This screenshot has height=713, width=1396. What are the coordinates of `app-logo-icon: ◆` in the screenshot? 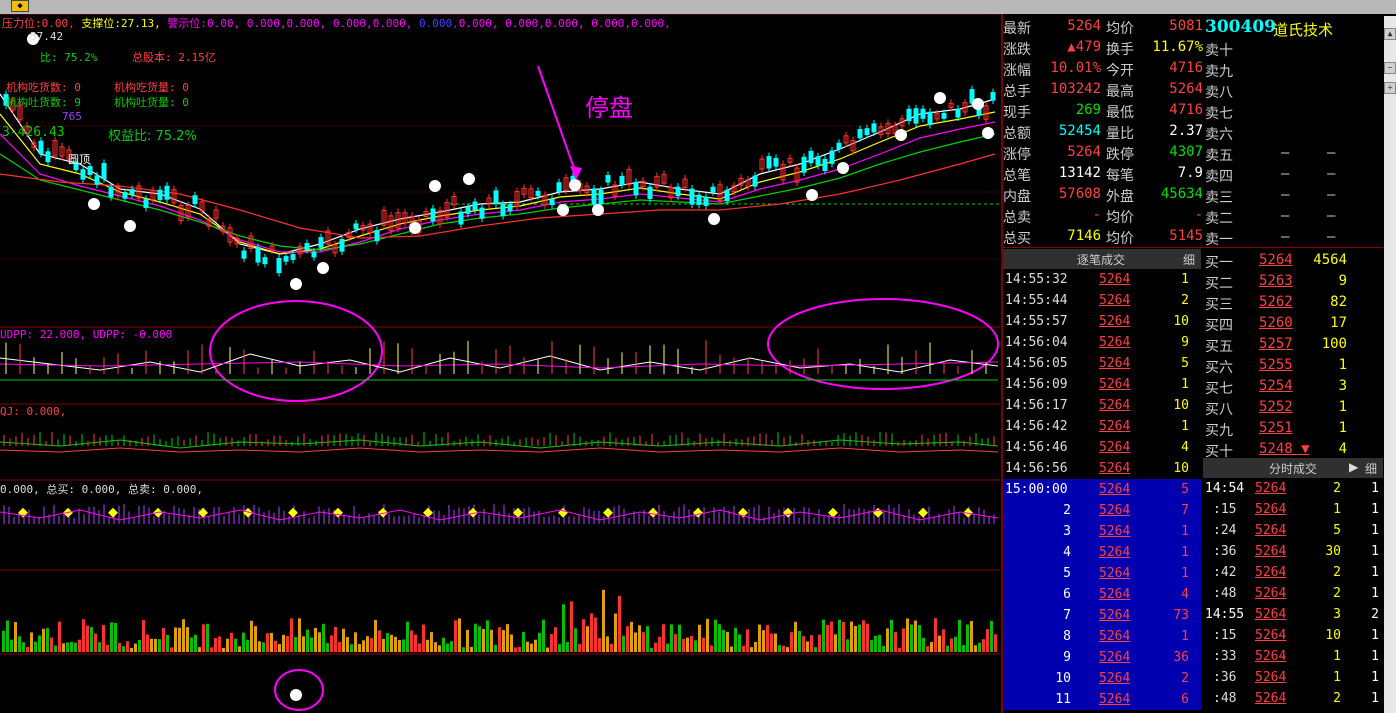 It's located at (20, 6).